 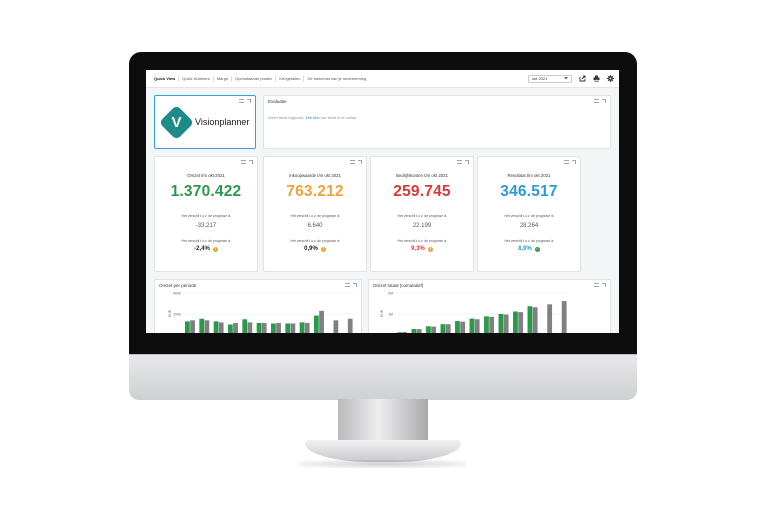 What do you see at coordinates (176, 122) in the screenshot?
I see `logo-letter: V` at bounding box center [176, 122].